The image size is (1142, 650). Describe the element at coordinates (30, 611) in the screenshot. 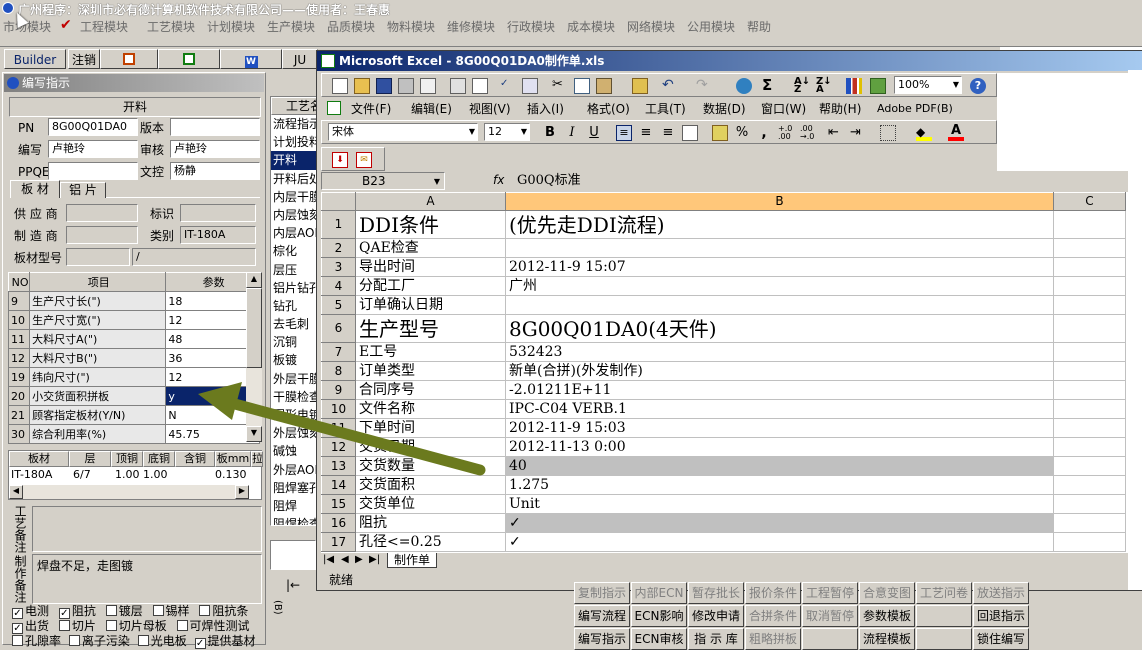

I see `checkbox-electric-test: ✓ 电测` at that location.